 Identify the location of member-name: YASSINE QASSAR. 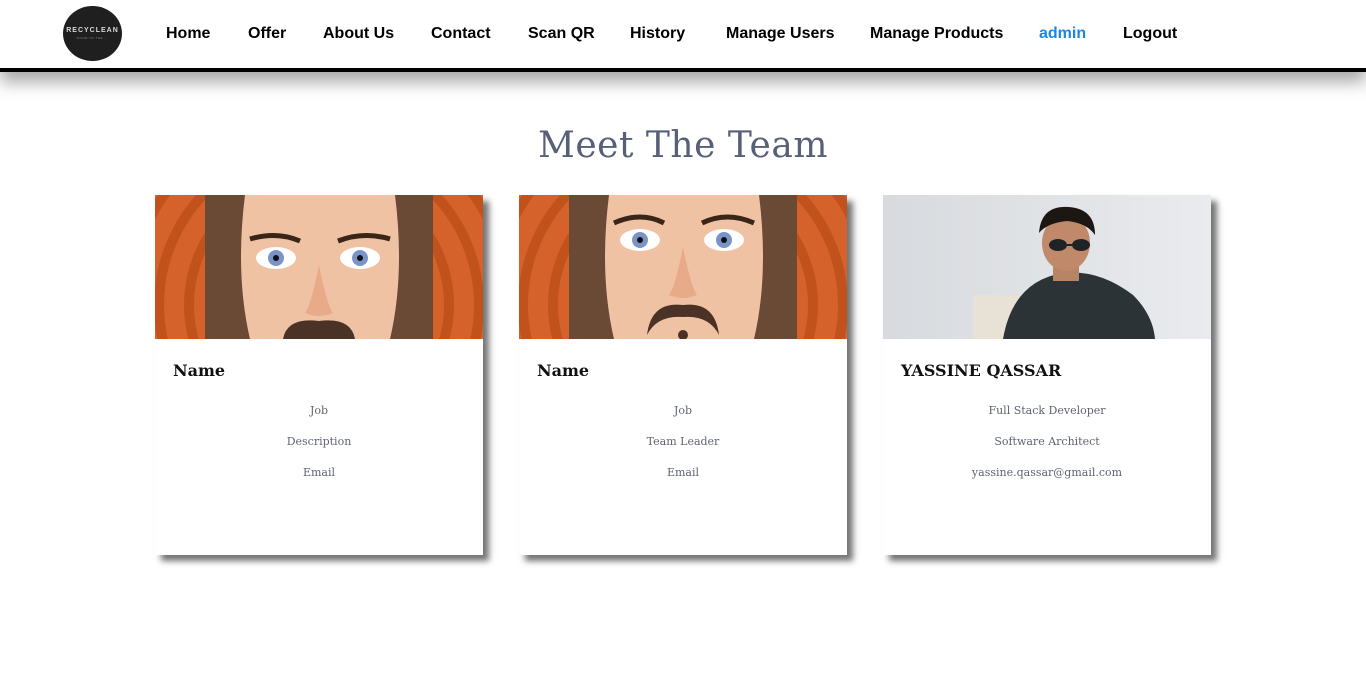
(981, 370).